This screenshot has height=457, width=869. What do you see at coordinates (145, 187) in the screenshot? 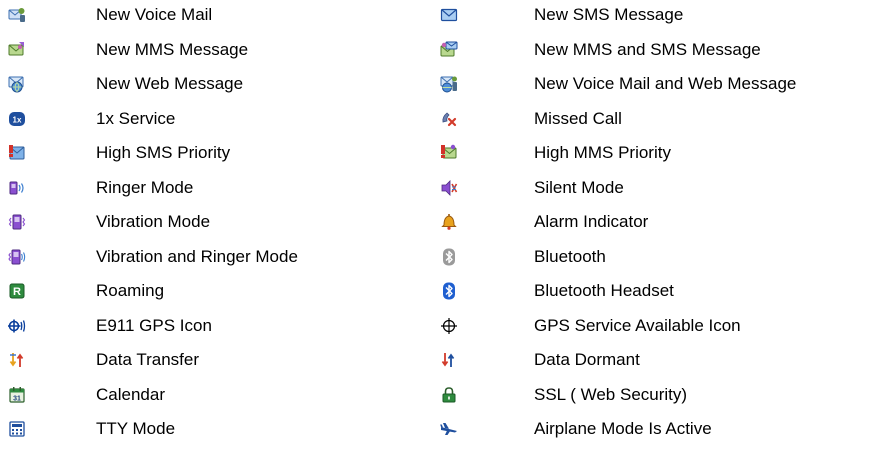
I see `legend-label: Ringer Mode` at bounding box center [145, 187].